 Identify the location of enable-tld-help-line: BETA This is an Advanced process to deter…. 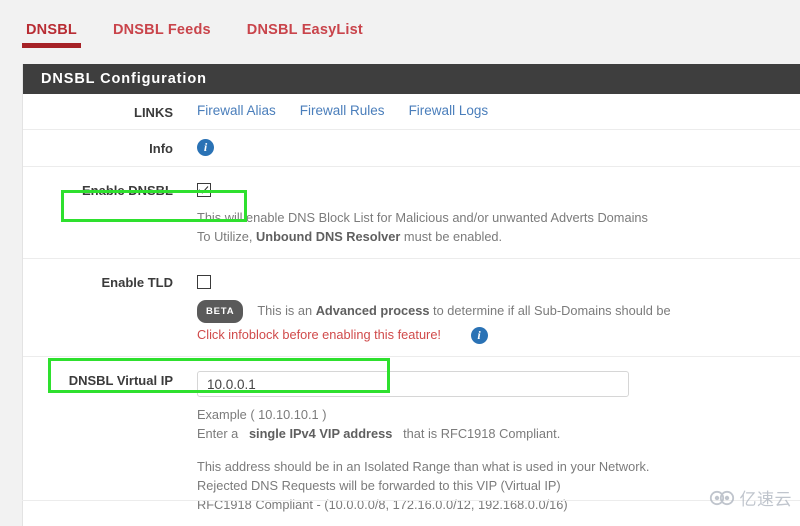
(498, 311).